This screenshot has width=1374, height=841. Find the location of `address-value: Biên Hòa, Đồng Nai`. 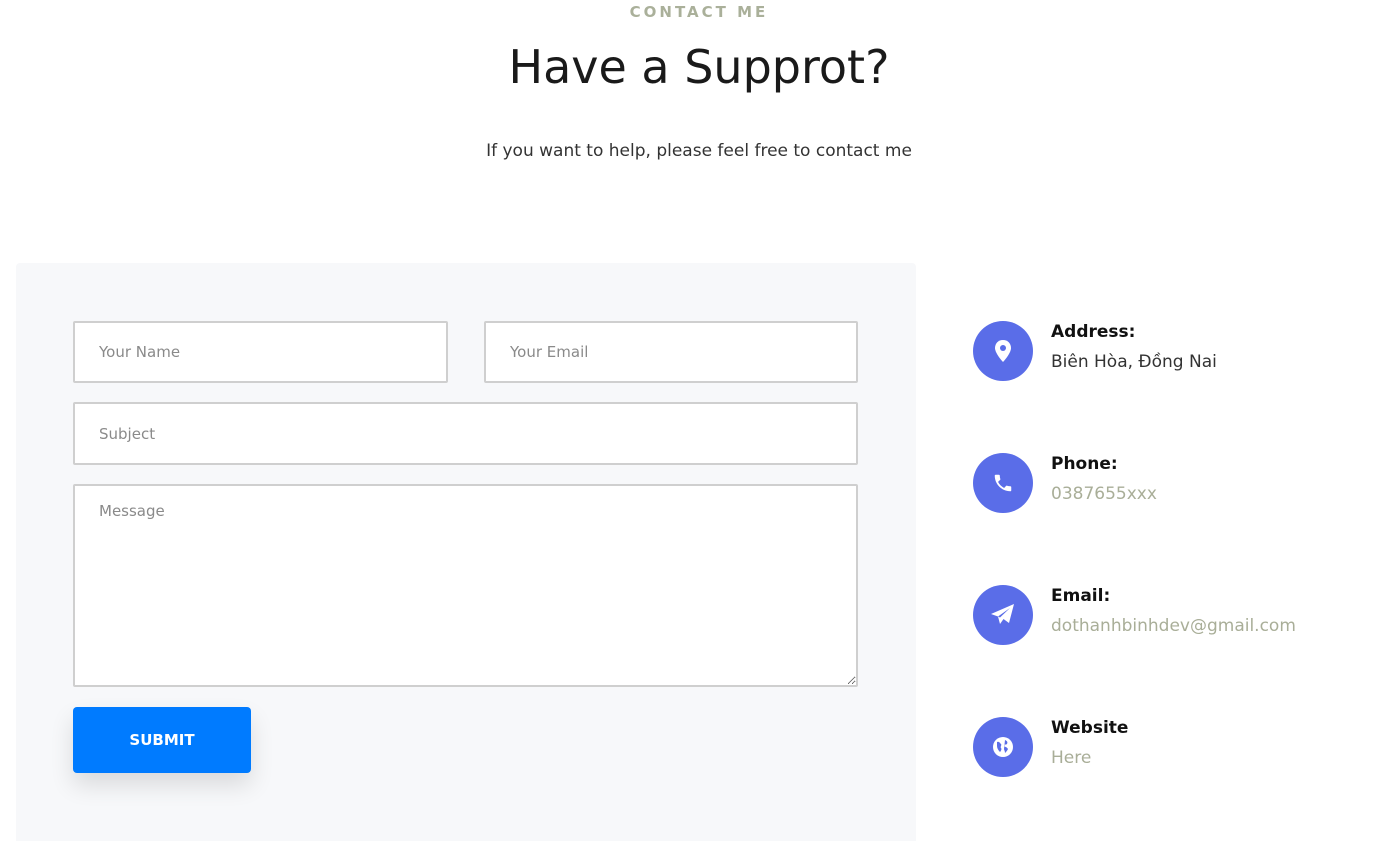

address-value: Biên Hòa, Đồng Nai is located at coordinates (1134, 362).